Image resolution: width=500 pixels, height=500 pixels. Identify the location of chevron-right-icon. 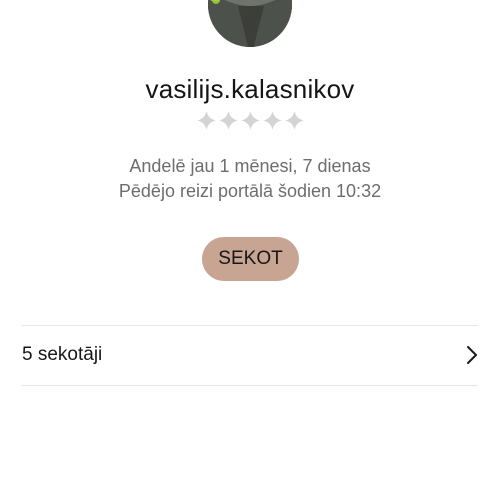
(472, 355).